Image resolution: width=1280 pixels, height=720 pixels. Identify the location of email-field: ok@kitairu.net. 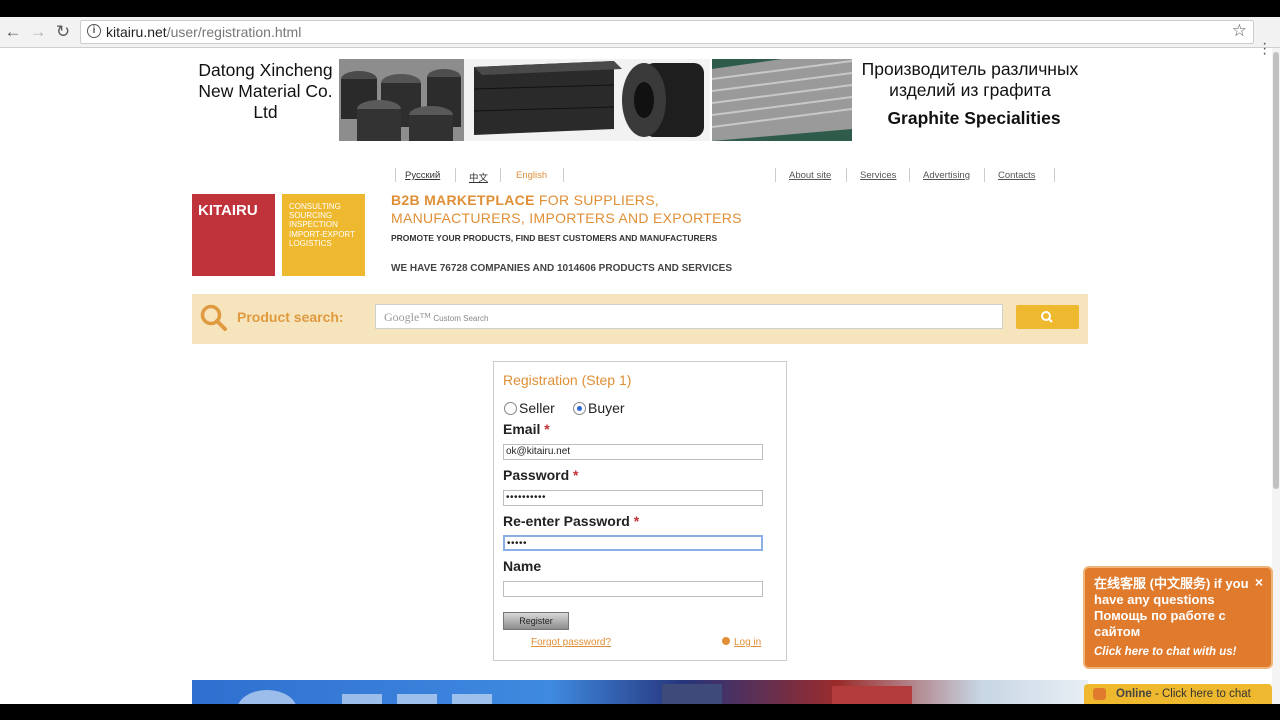
(633, 452).